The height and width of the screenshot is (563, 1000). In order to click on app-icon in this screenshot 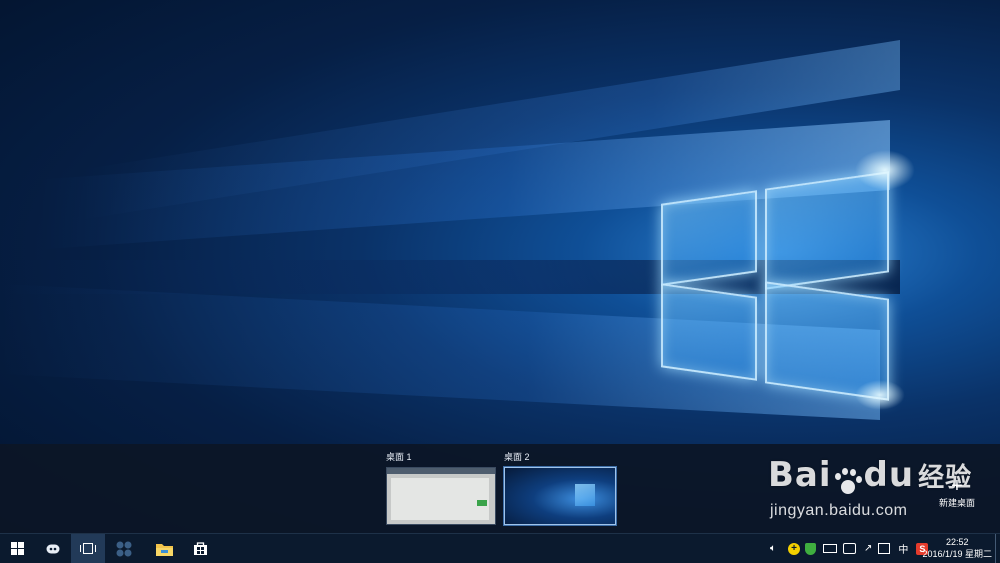, I will do `click(124, 548)`.